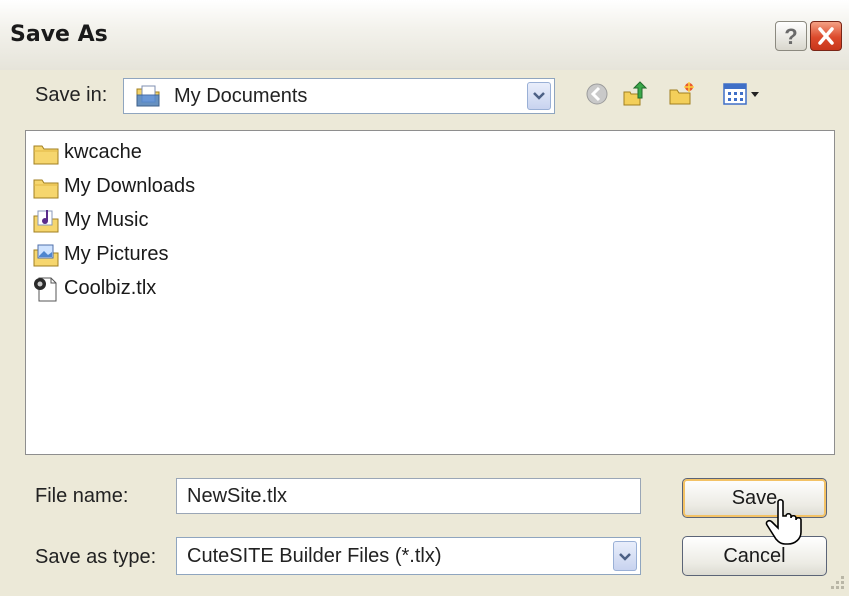 The image size is (849, 596). What do you see at coordinates (116, 254) in the screenshot?
I see `file-name: My Pictures` at bounding box center [116, 254].